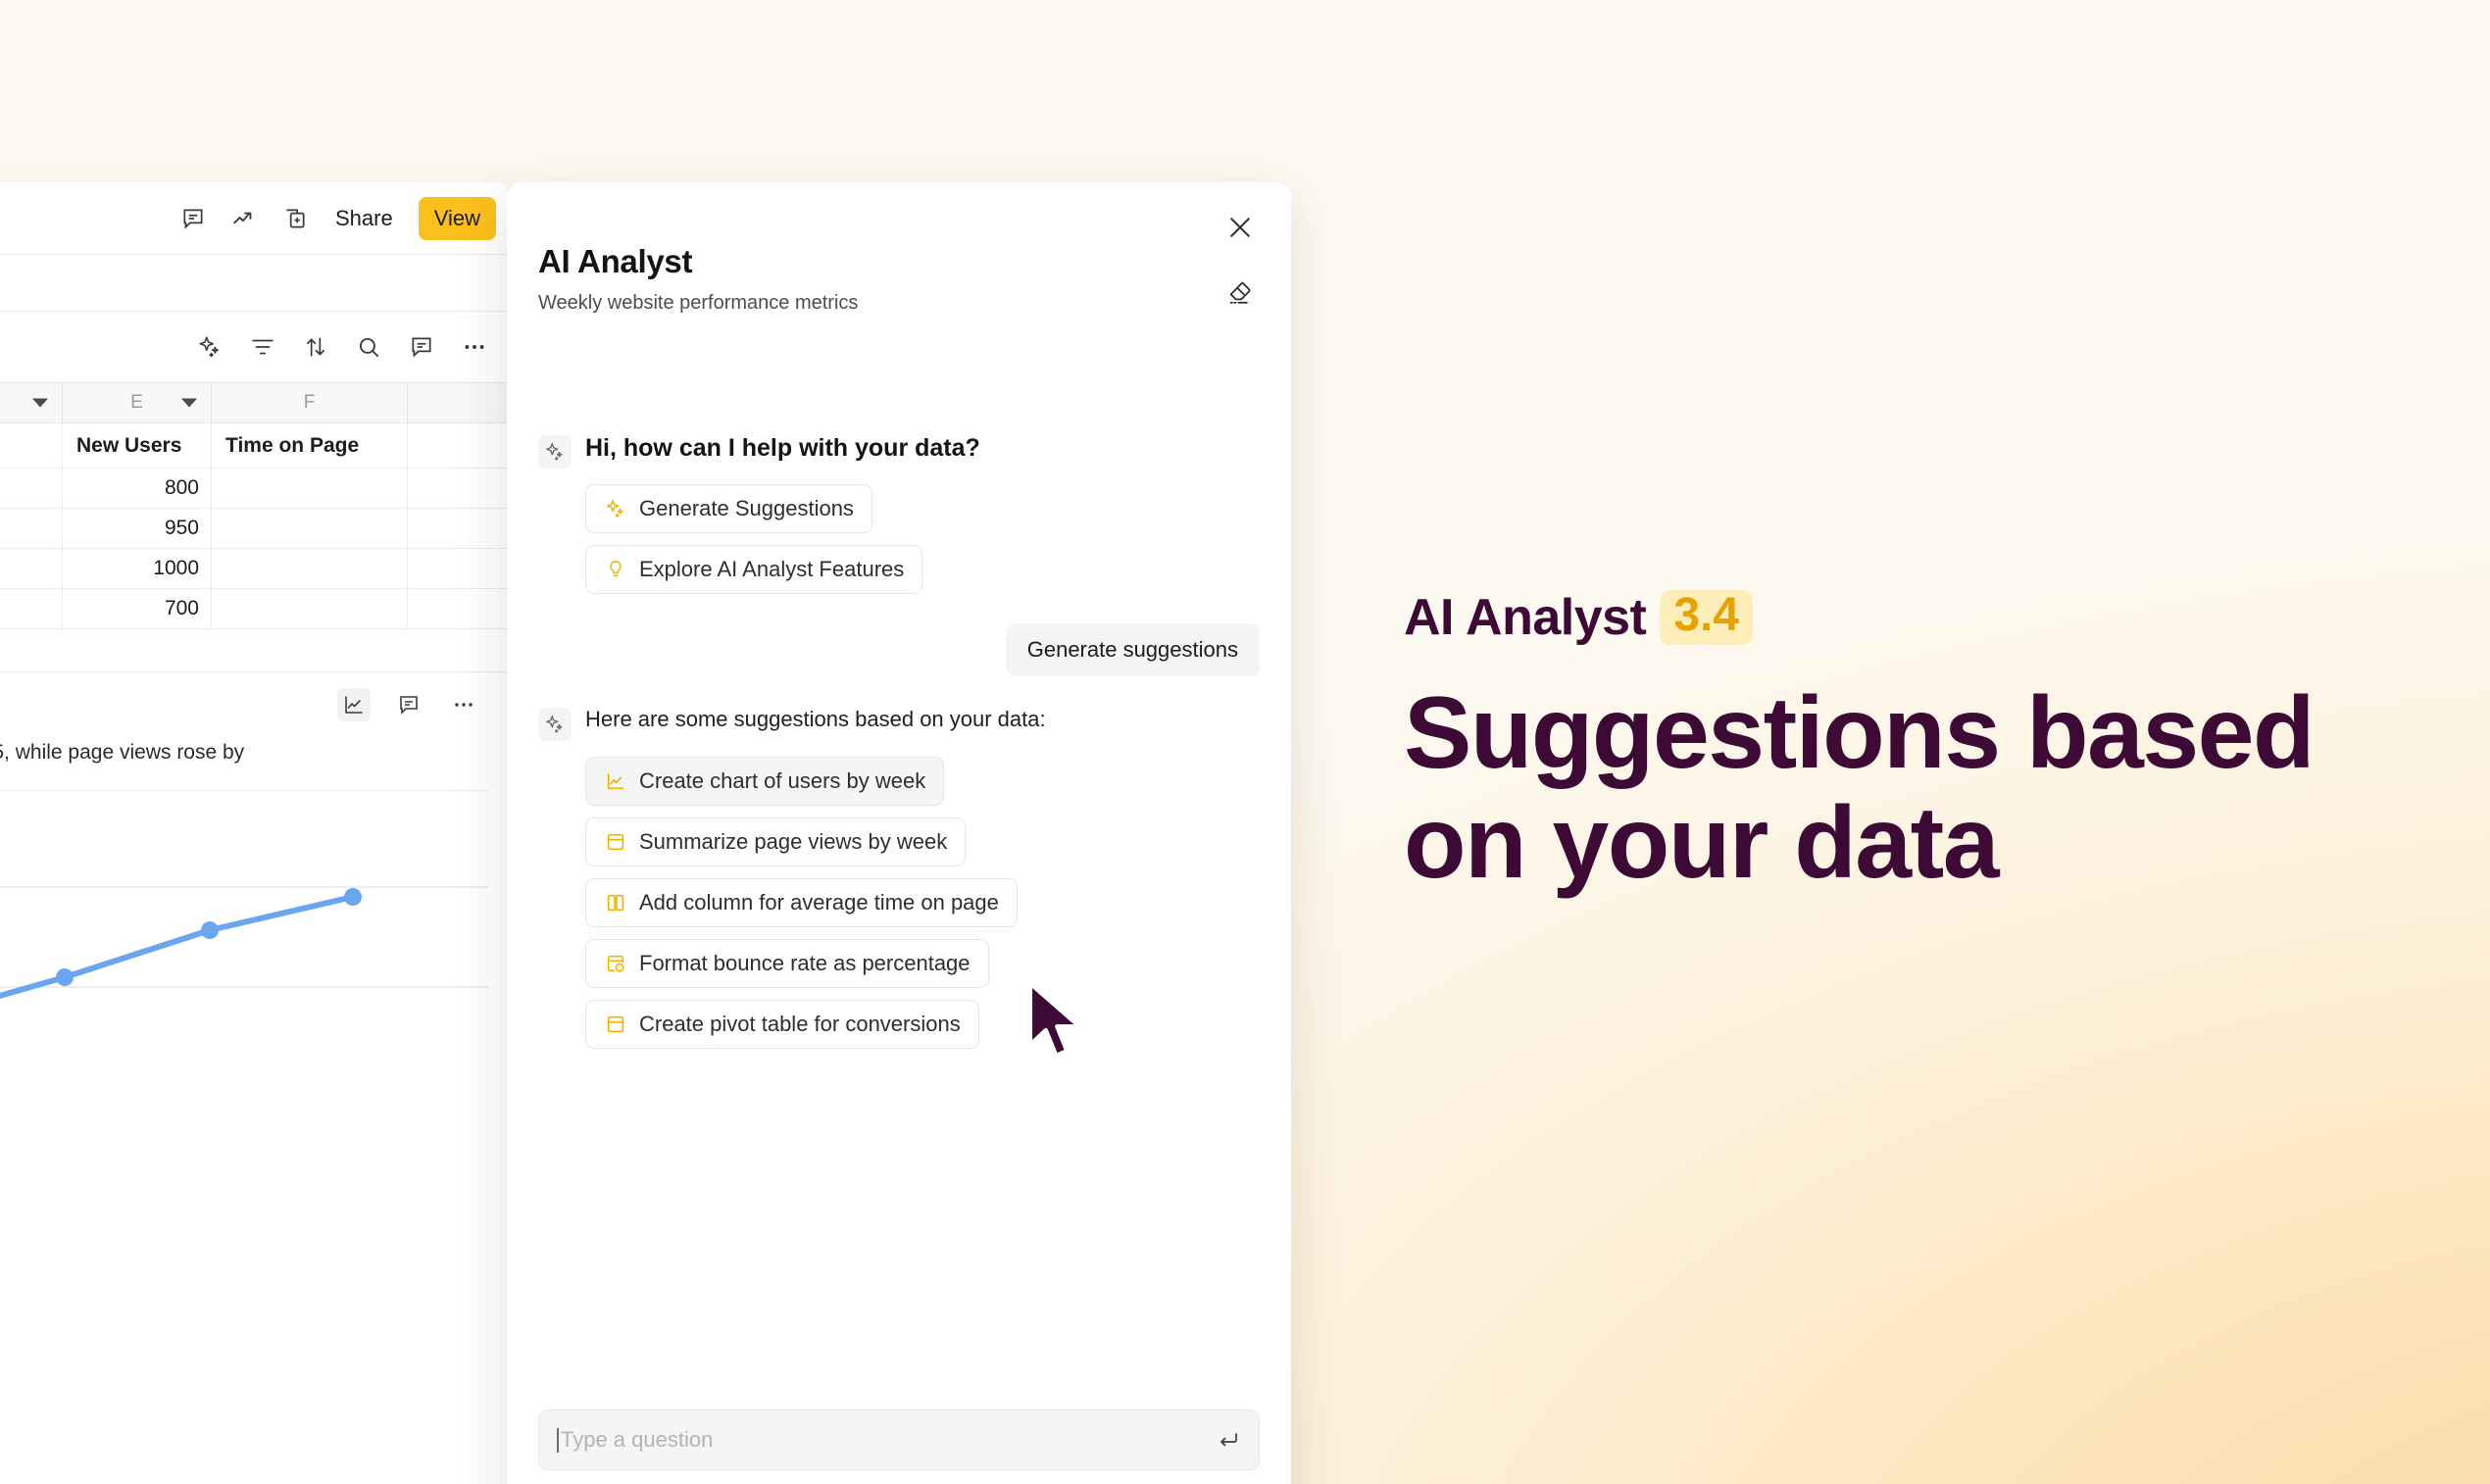  I want to click on table-row: 700, so click(255, 609).